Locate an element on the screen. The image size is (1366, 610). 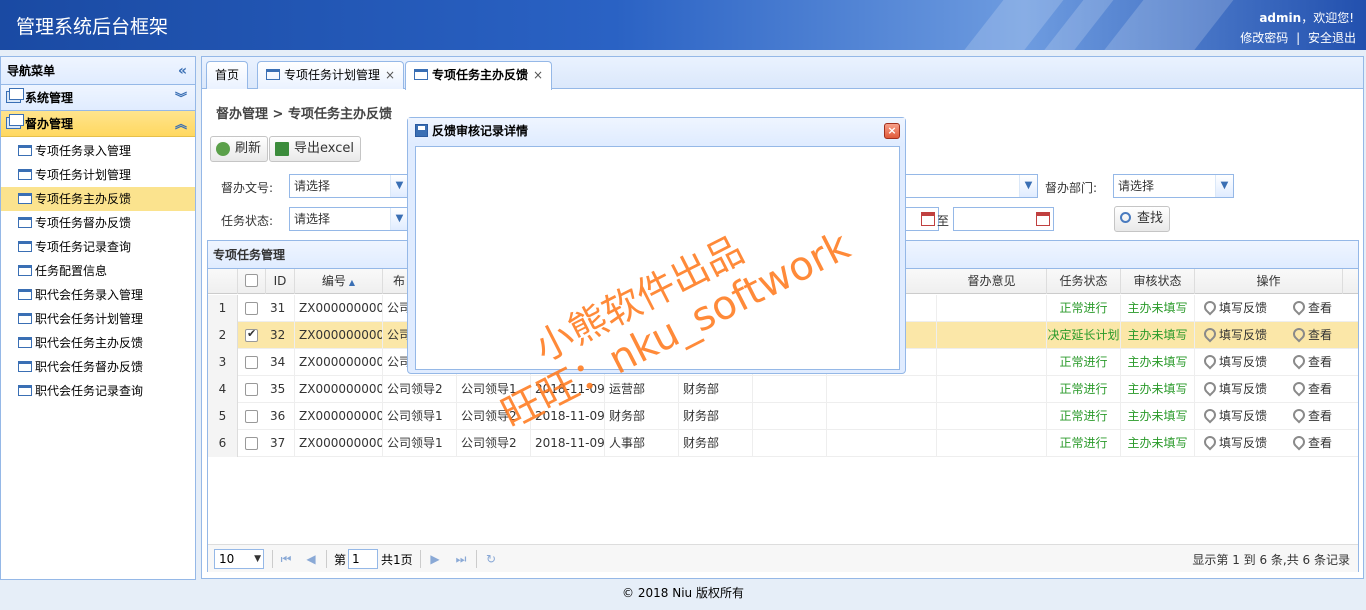
logout-link: 安全退出 is located at coordinates (1332, 38).